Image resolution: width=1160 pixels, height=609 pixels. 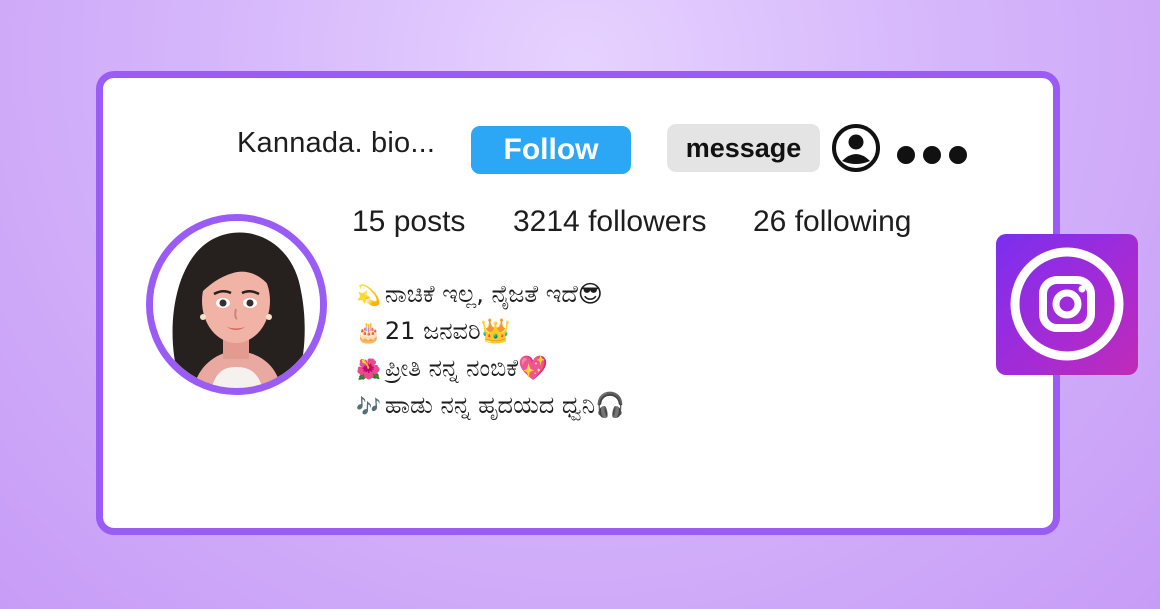 What do you see at coordinates (1067, 304) in the screenshot?
I see `instagram-logo-icon` at bounding box center [1067, 304].